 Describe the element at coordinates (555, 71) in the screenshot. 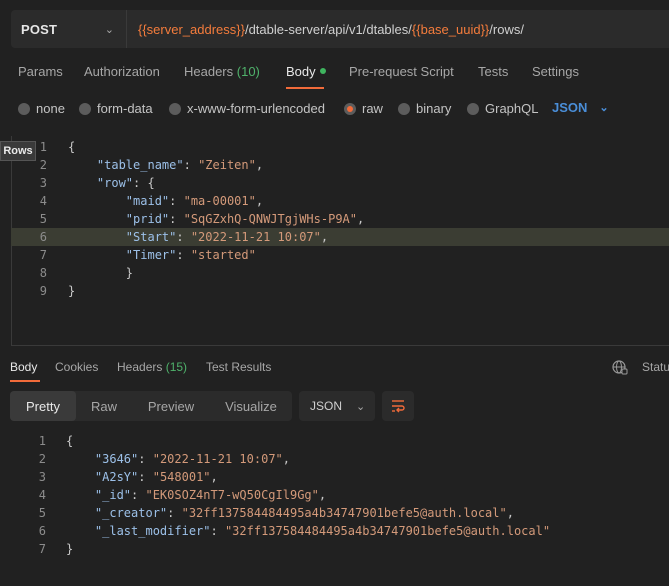

I see `tab-settings: Settings` at that location.